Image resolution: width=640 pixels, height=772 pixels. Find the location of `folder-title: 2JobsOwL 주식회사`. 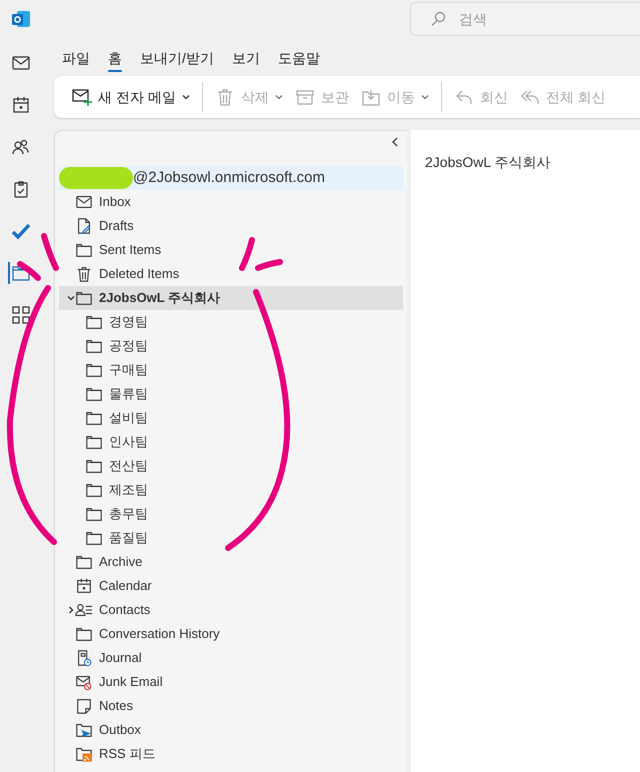

folder-title: 2JobsOwL 주식회사 is located at coordinates (488, 162).